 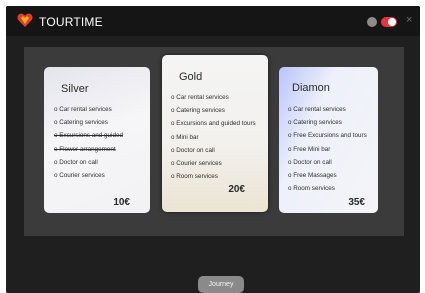 What do you see at coordinates (75, 89) in the screenshot?
I see `plan-title: Silver` at bounding box center [75, 89].